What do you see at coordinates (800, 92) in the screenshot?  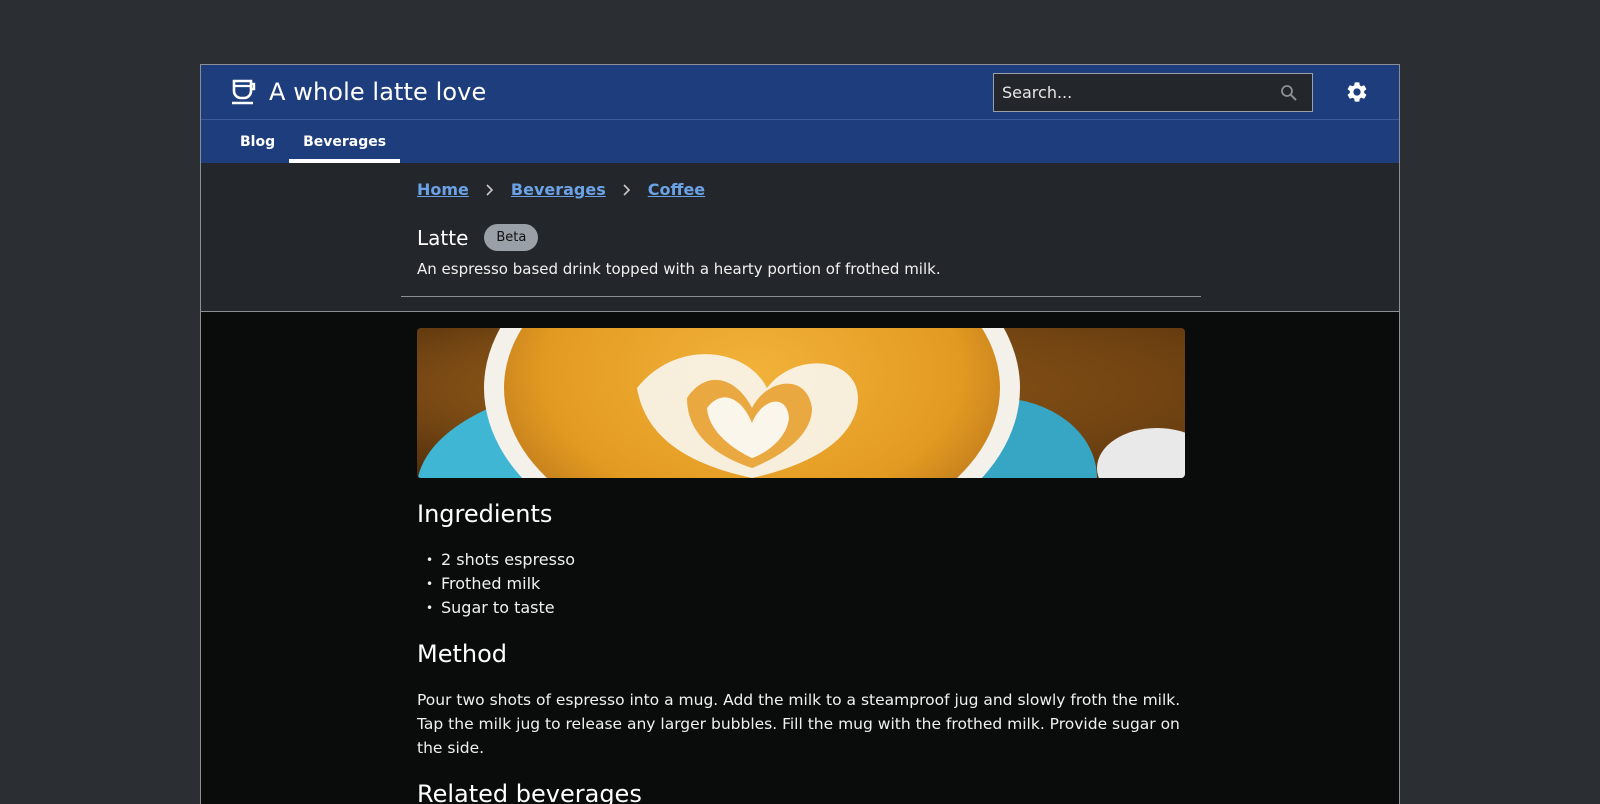 I see `app-header: A whole latte love` at bounding box center [800, 92].